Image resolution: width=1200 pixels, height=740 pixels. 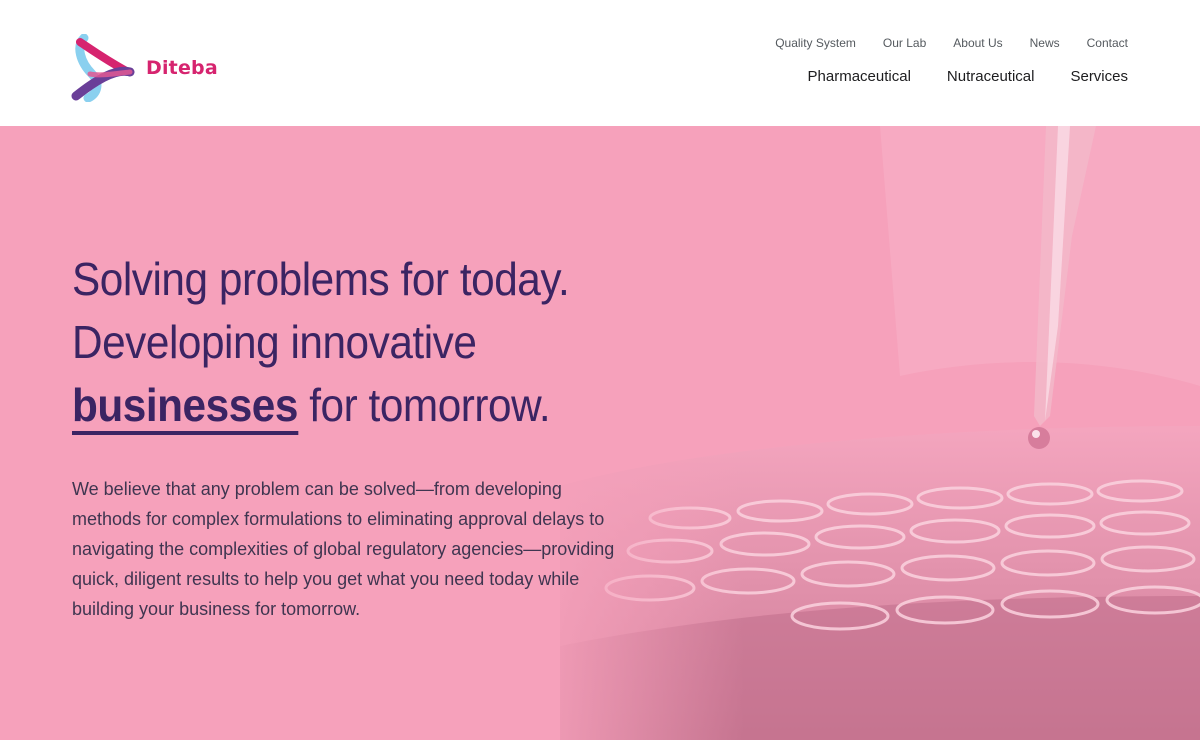 What do you see at coordinates (859, 76) in the screenshot?
I see `nav-link-pharmaceutical: Pharmaceutical` at bounding box center [859, 76].